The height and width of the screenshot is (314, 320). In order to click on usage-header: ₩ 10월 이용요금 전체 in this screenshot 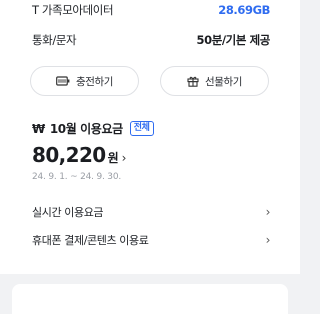, I will do `click(93, 128)`.